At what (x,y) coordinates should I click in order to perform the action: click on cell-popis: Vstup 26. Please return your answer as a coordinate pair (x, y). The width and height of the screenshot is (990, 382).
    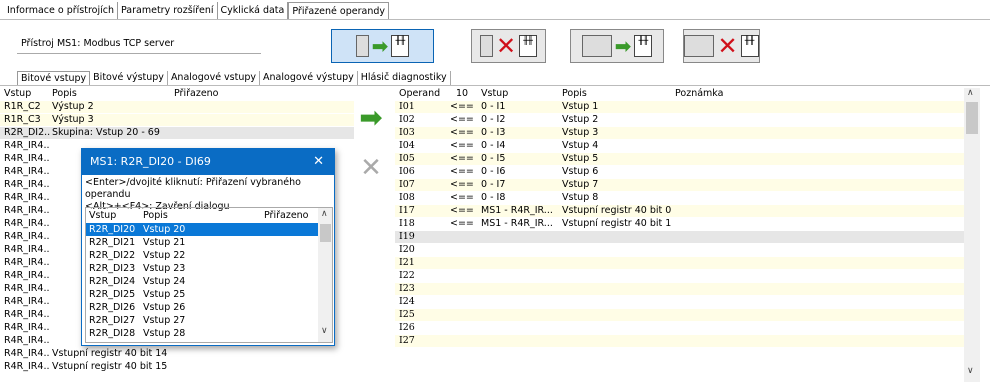
    Looking at the image, I should click on (164, 307).